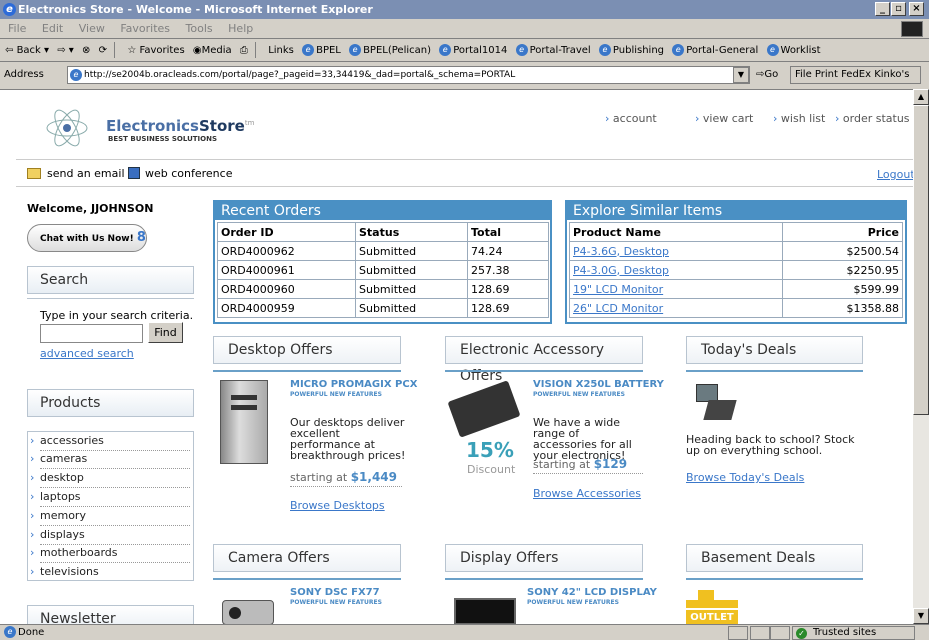 This screenshot has width=929, height=640. What do you see at coordinates (676, 251) in the screenshot?
I see `similar-item-link: P4-3.6G, Desktop` at bounding box center [676, 251].